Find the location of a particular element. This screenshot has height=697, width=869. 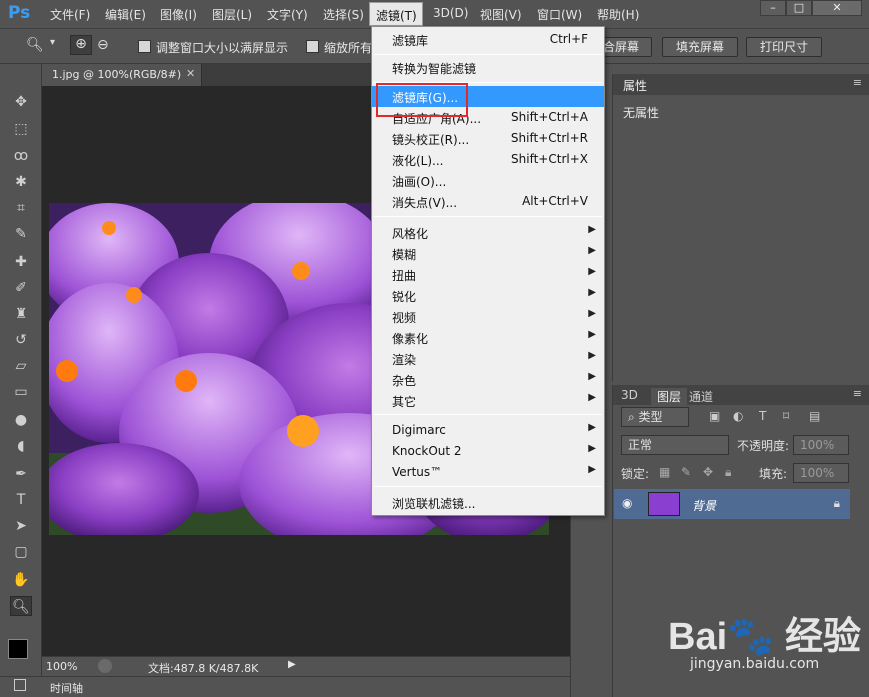

menu-item-lens-correction: 镜头校正(R)... Shift+Ctrl+R is located at coordinates (488, 138).